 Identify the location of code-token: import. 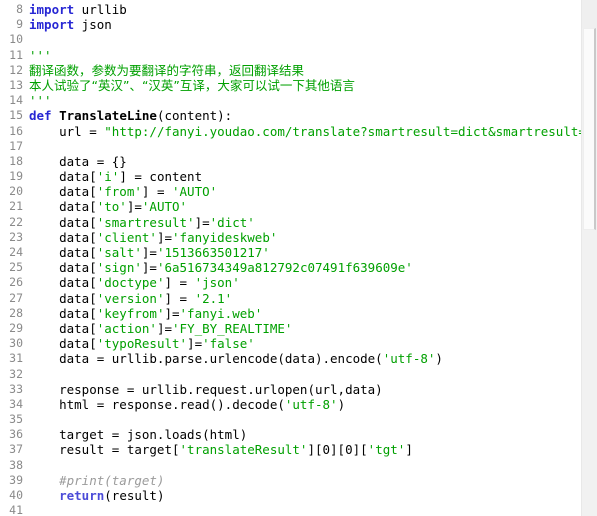
(52, 25).